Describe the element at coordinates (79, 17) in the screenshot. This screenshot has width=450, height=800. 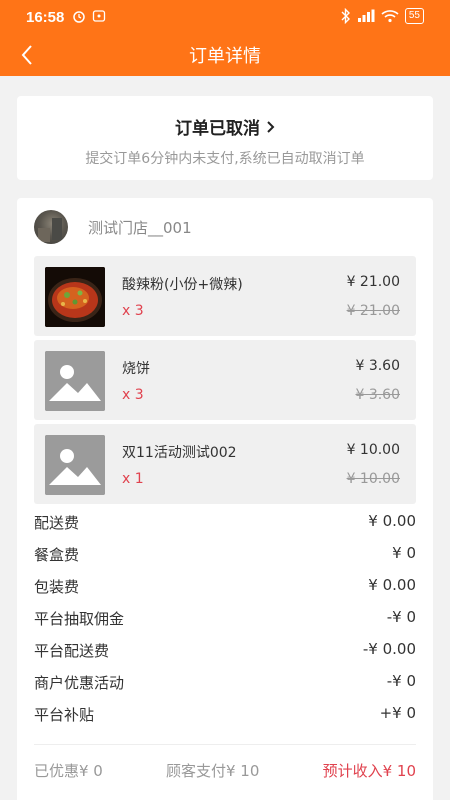
I see `alarm-icon` at that location.